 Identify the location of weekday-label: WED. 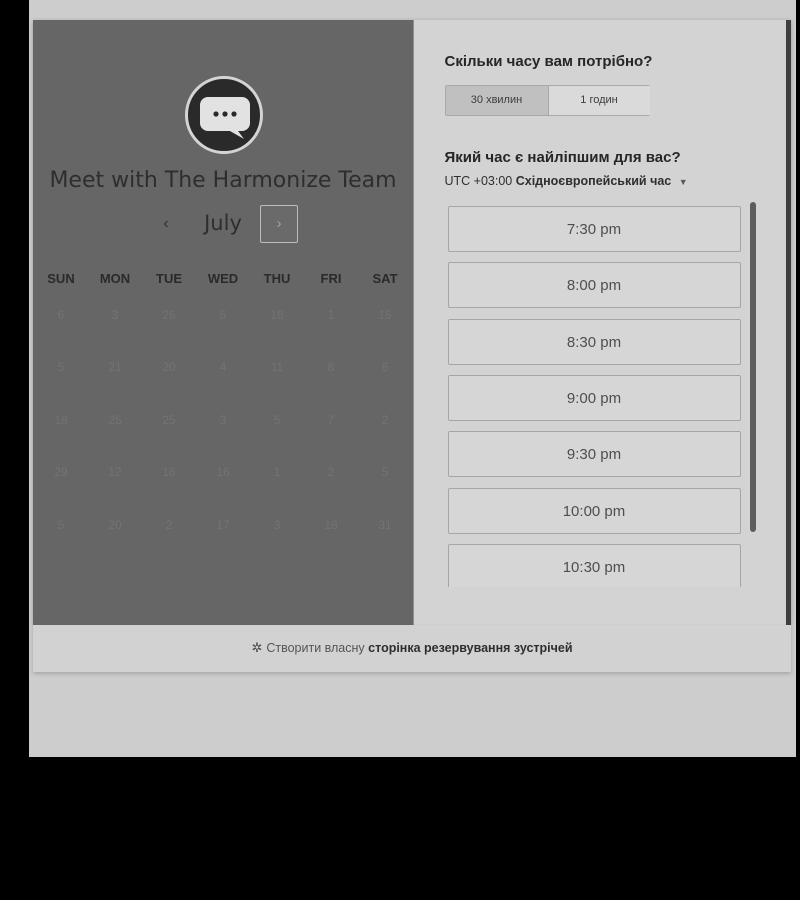
(223, 278).